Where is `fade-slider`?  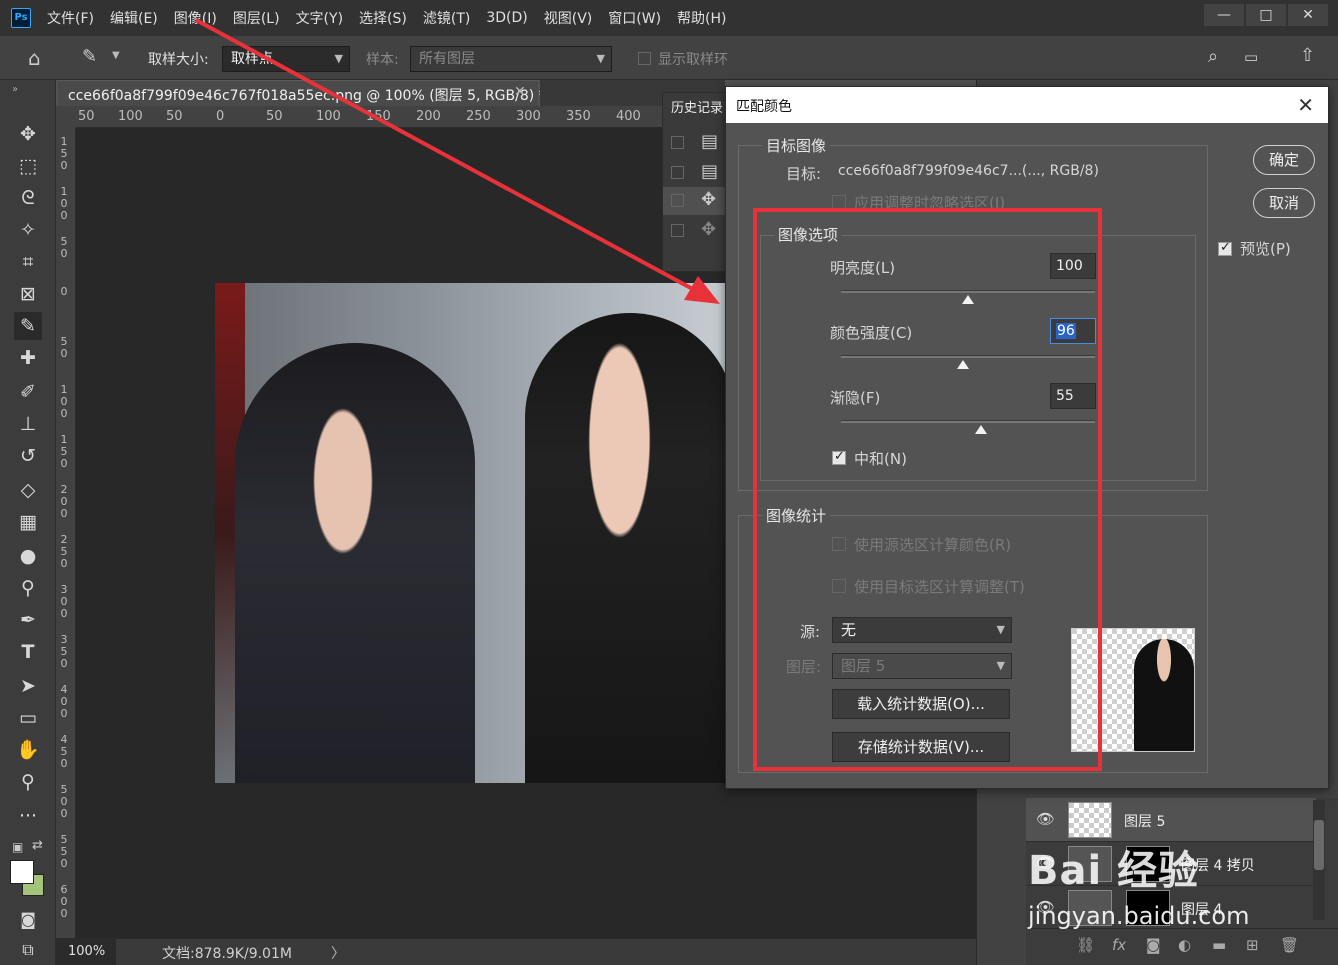 fade-slider is located at coordinates (968, 421).